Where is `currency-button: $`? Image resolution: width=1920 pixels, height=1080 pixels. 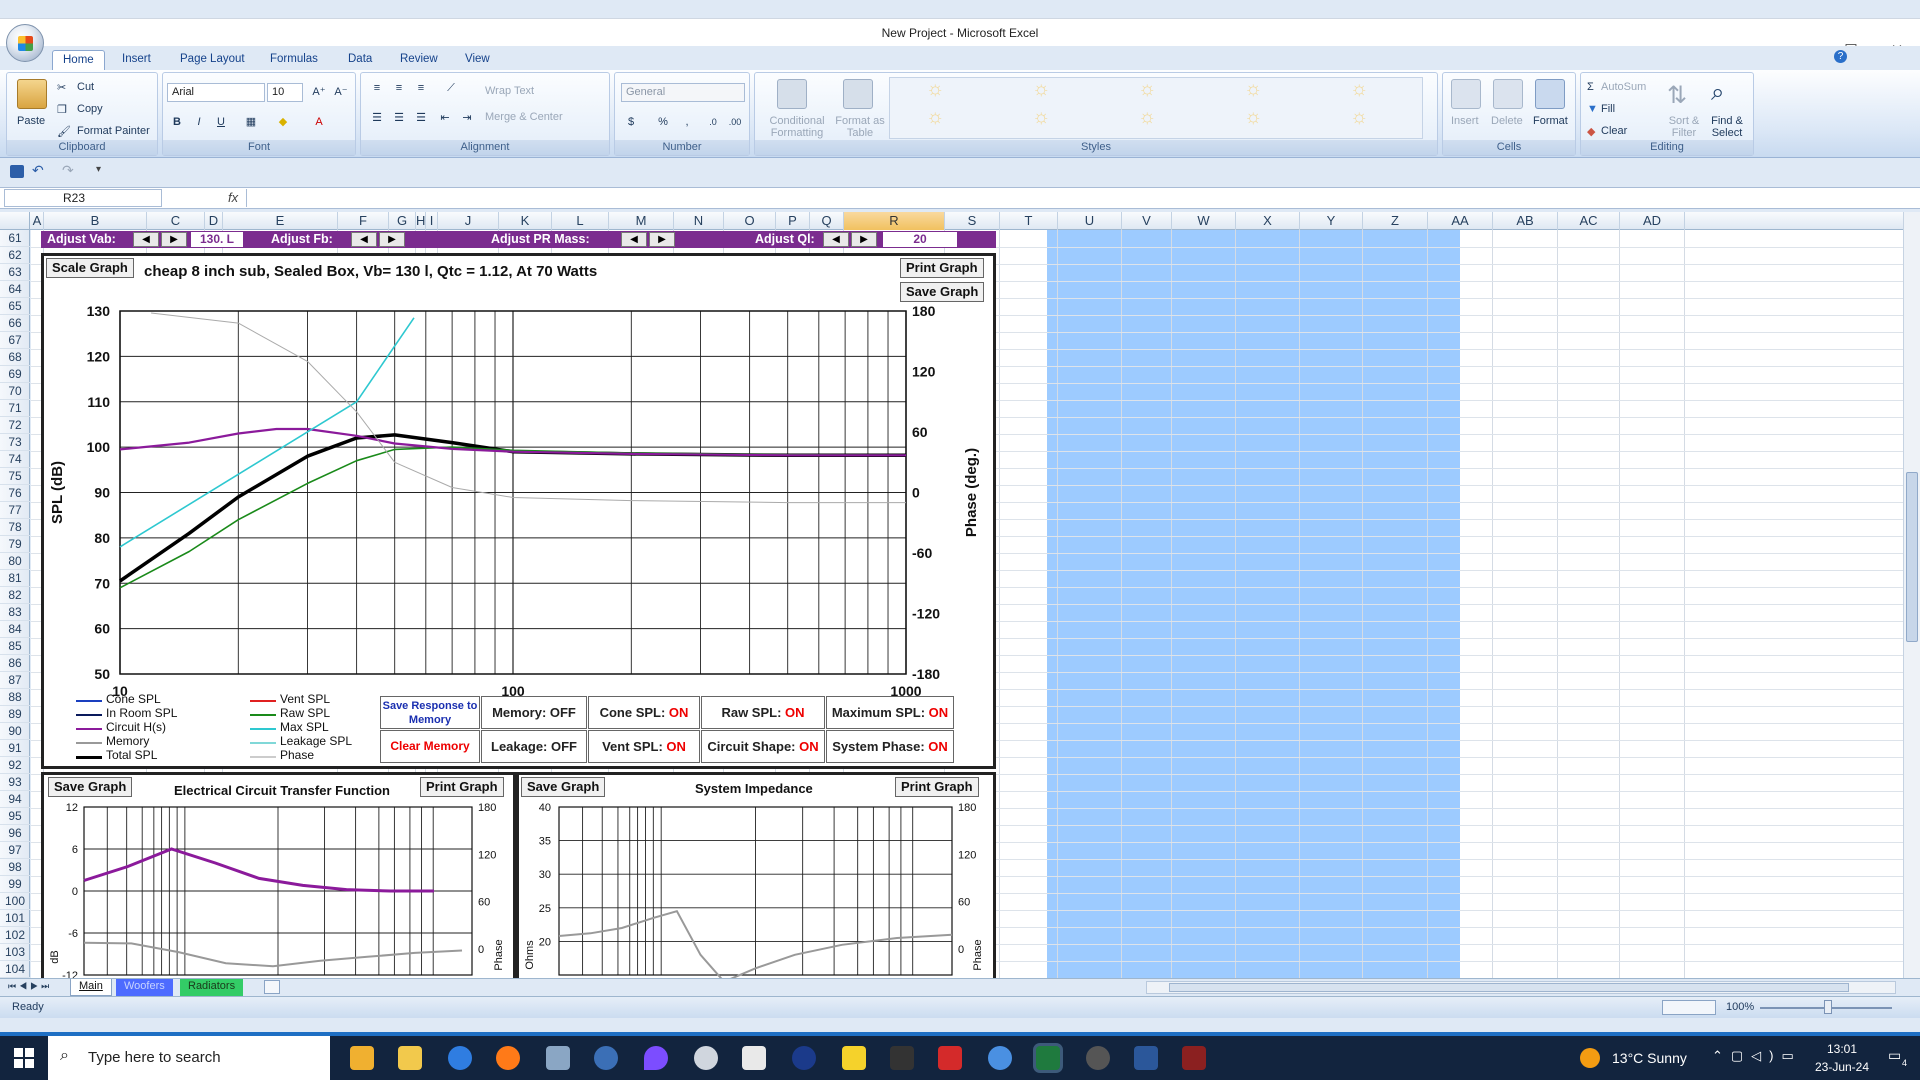 currency-button: $ is located at coordinates (631, 122).